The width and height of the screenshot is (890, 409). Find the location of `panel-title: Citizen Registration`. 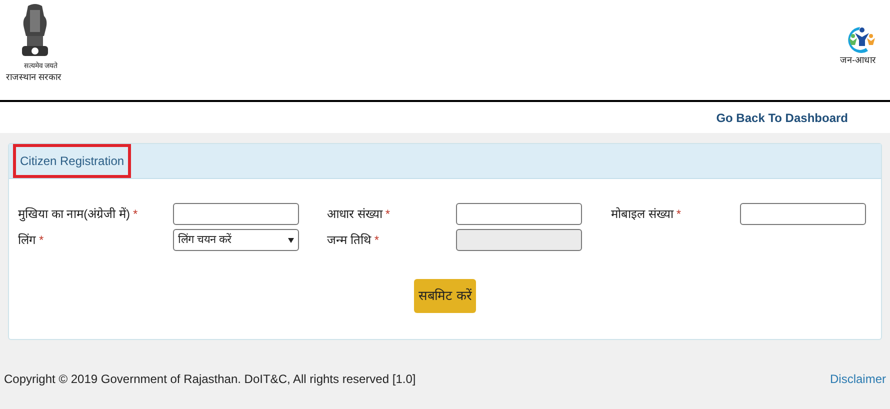

panel-title: Citizen Registration is located at coordinates (72, 161).